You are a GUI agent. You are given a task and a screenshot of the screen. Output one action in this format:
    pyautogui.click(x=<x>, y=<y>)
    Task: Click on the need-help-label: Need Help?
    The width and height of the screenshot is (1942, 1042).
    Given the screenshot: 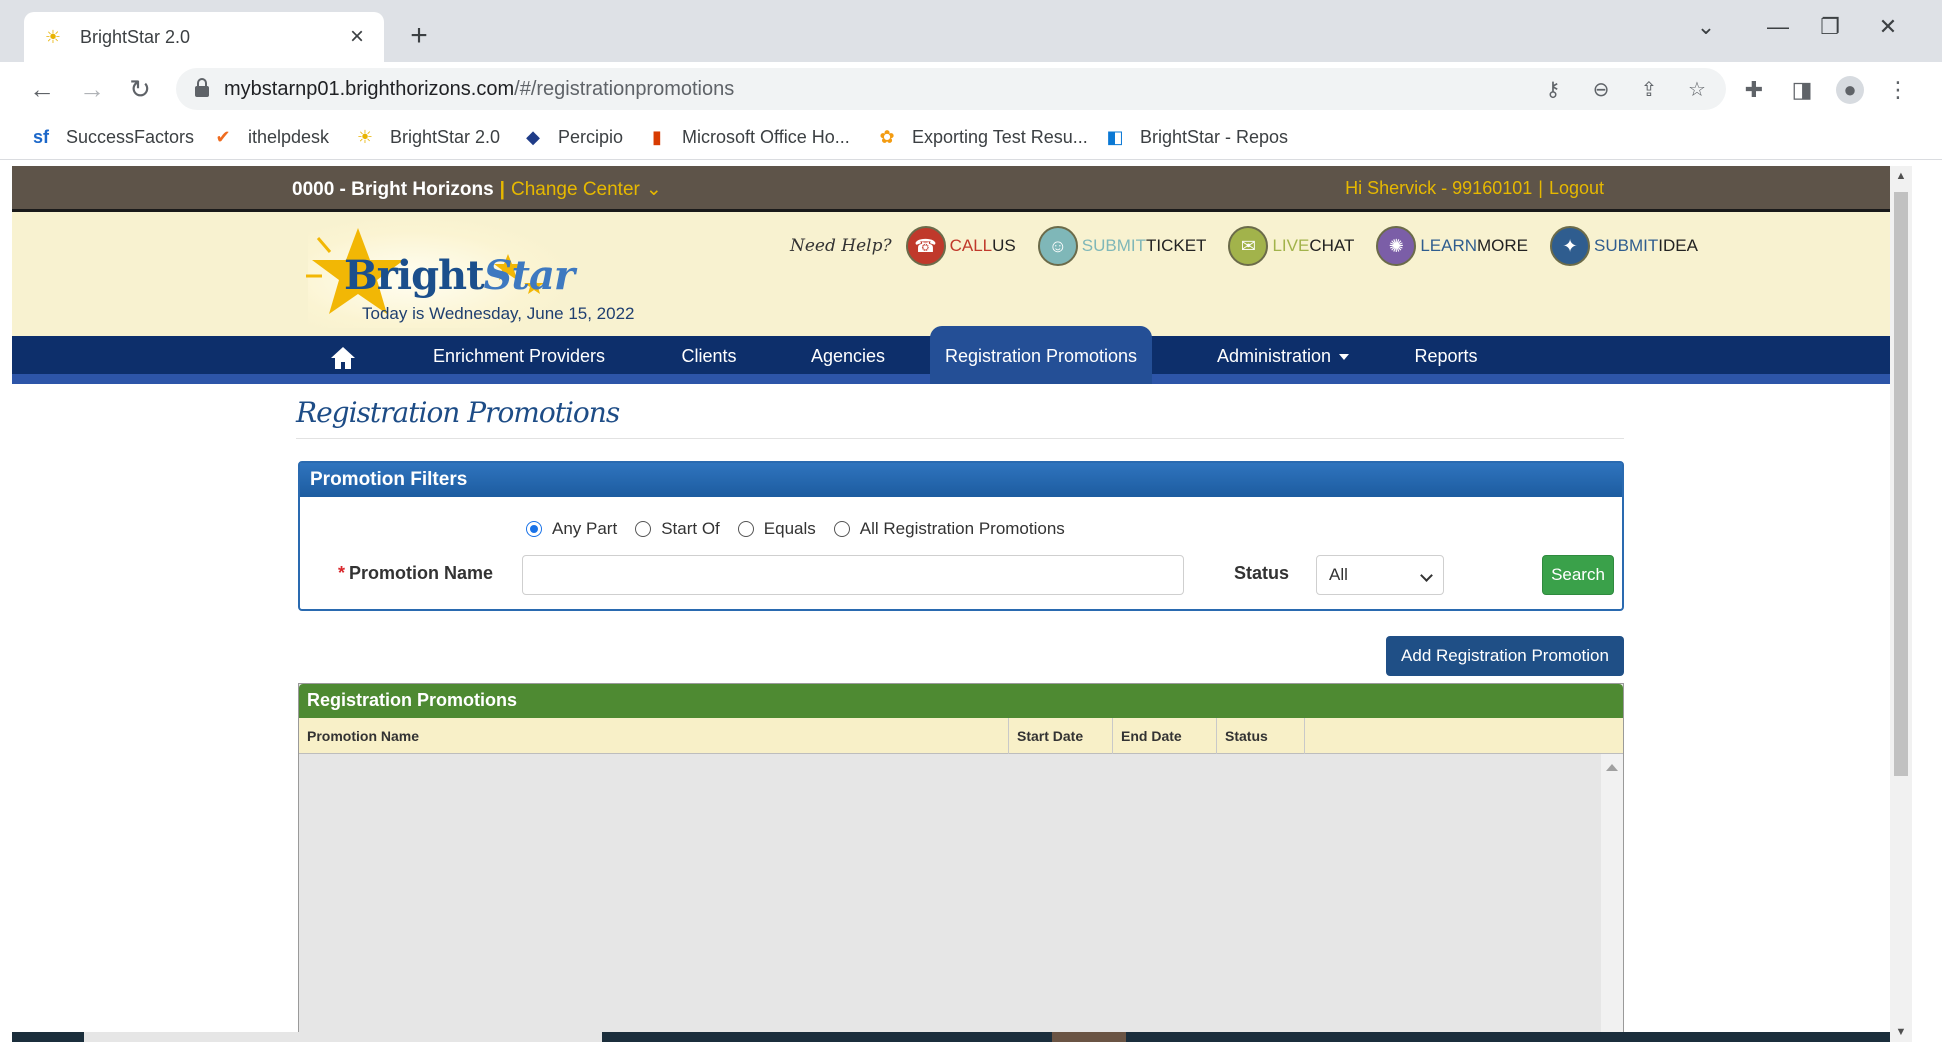 What is the action you would take?
    pyautogui.click(x=841, y=246)
    